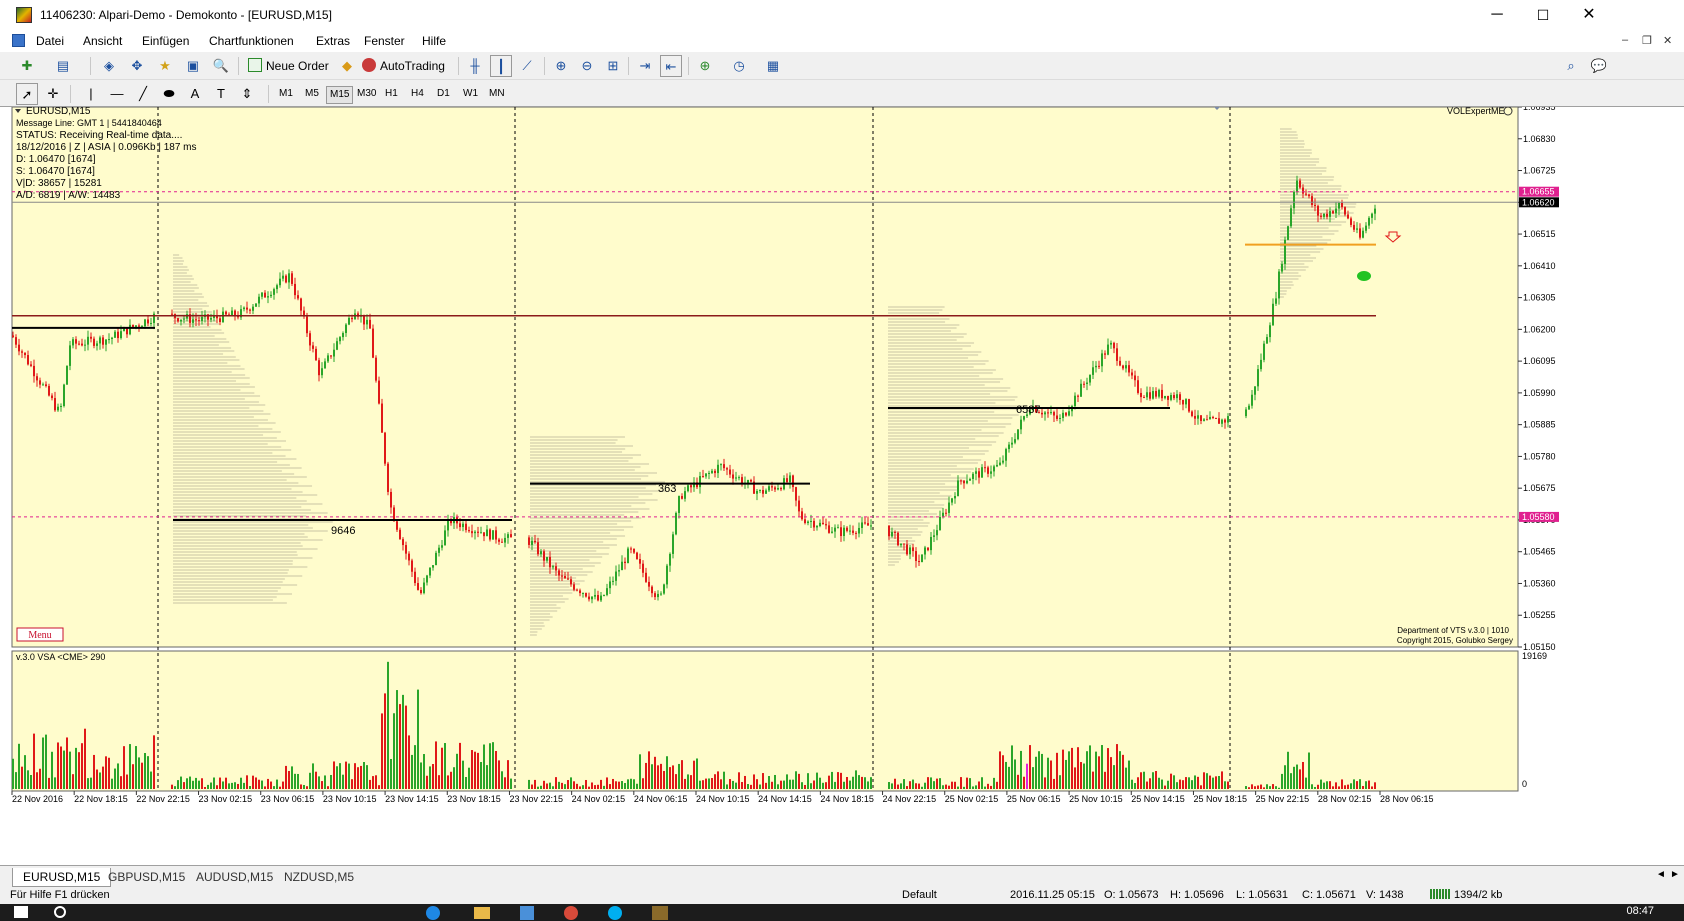 Image resolution: width=1684 pixels, height=921 pixels. Describe the element at coordinates (765, 721) in the screenshot. I see `volume-subwindow` at that location.